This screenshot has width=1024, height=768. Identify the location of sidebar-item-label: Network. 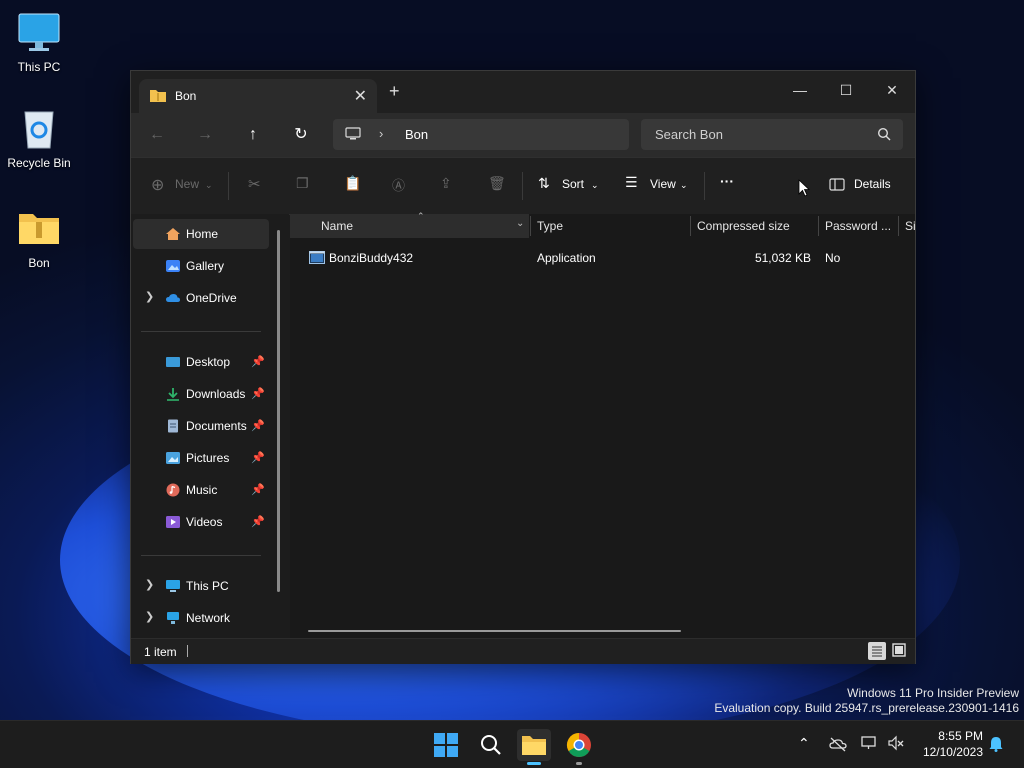
(208, 618).